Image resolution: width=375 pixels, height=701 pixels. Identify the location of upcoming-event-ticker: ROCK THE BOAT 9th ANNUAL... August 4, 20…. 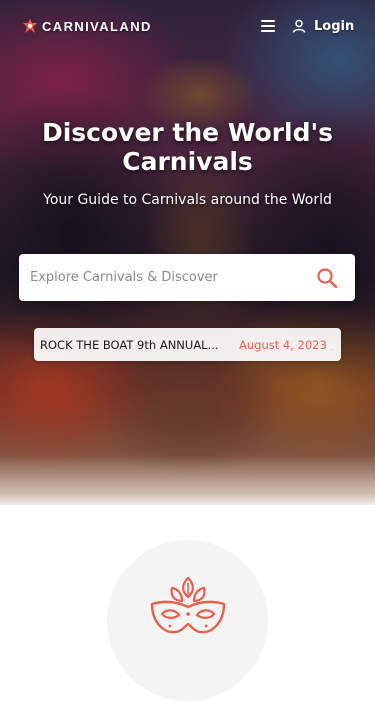
(187, 344).